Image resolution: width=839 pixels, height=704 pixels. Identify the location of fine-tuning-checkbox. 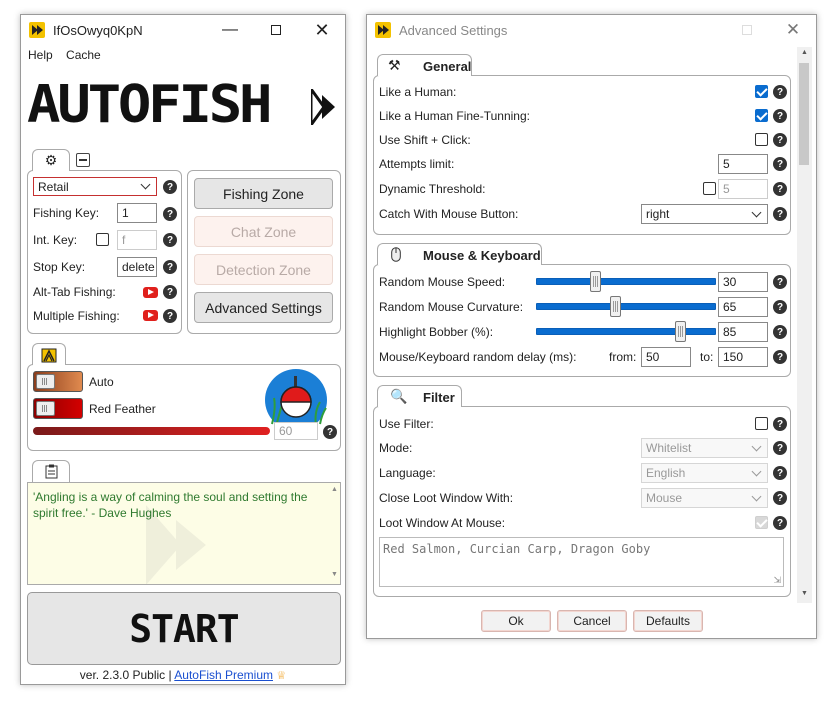
(761, 115).